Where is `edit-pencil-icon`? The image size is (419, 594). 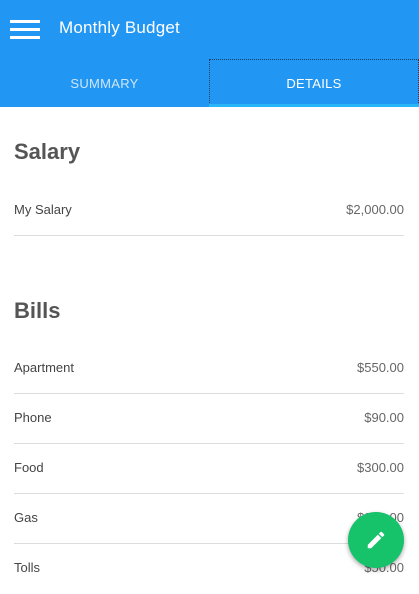
edit-pencil-icon is located at coordinates (376, 540).